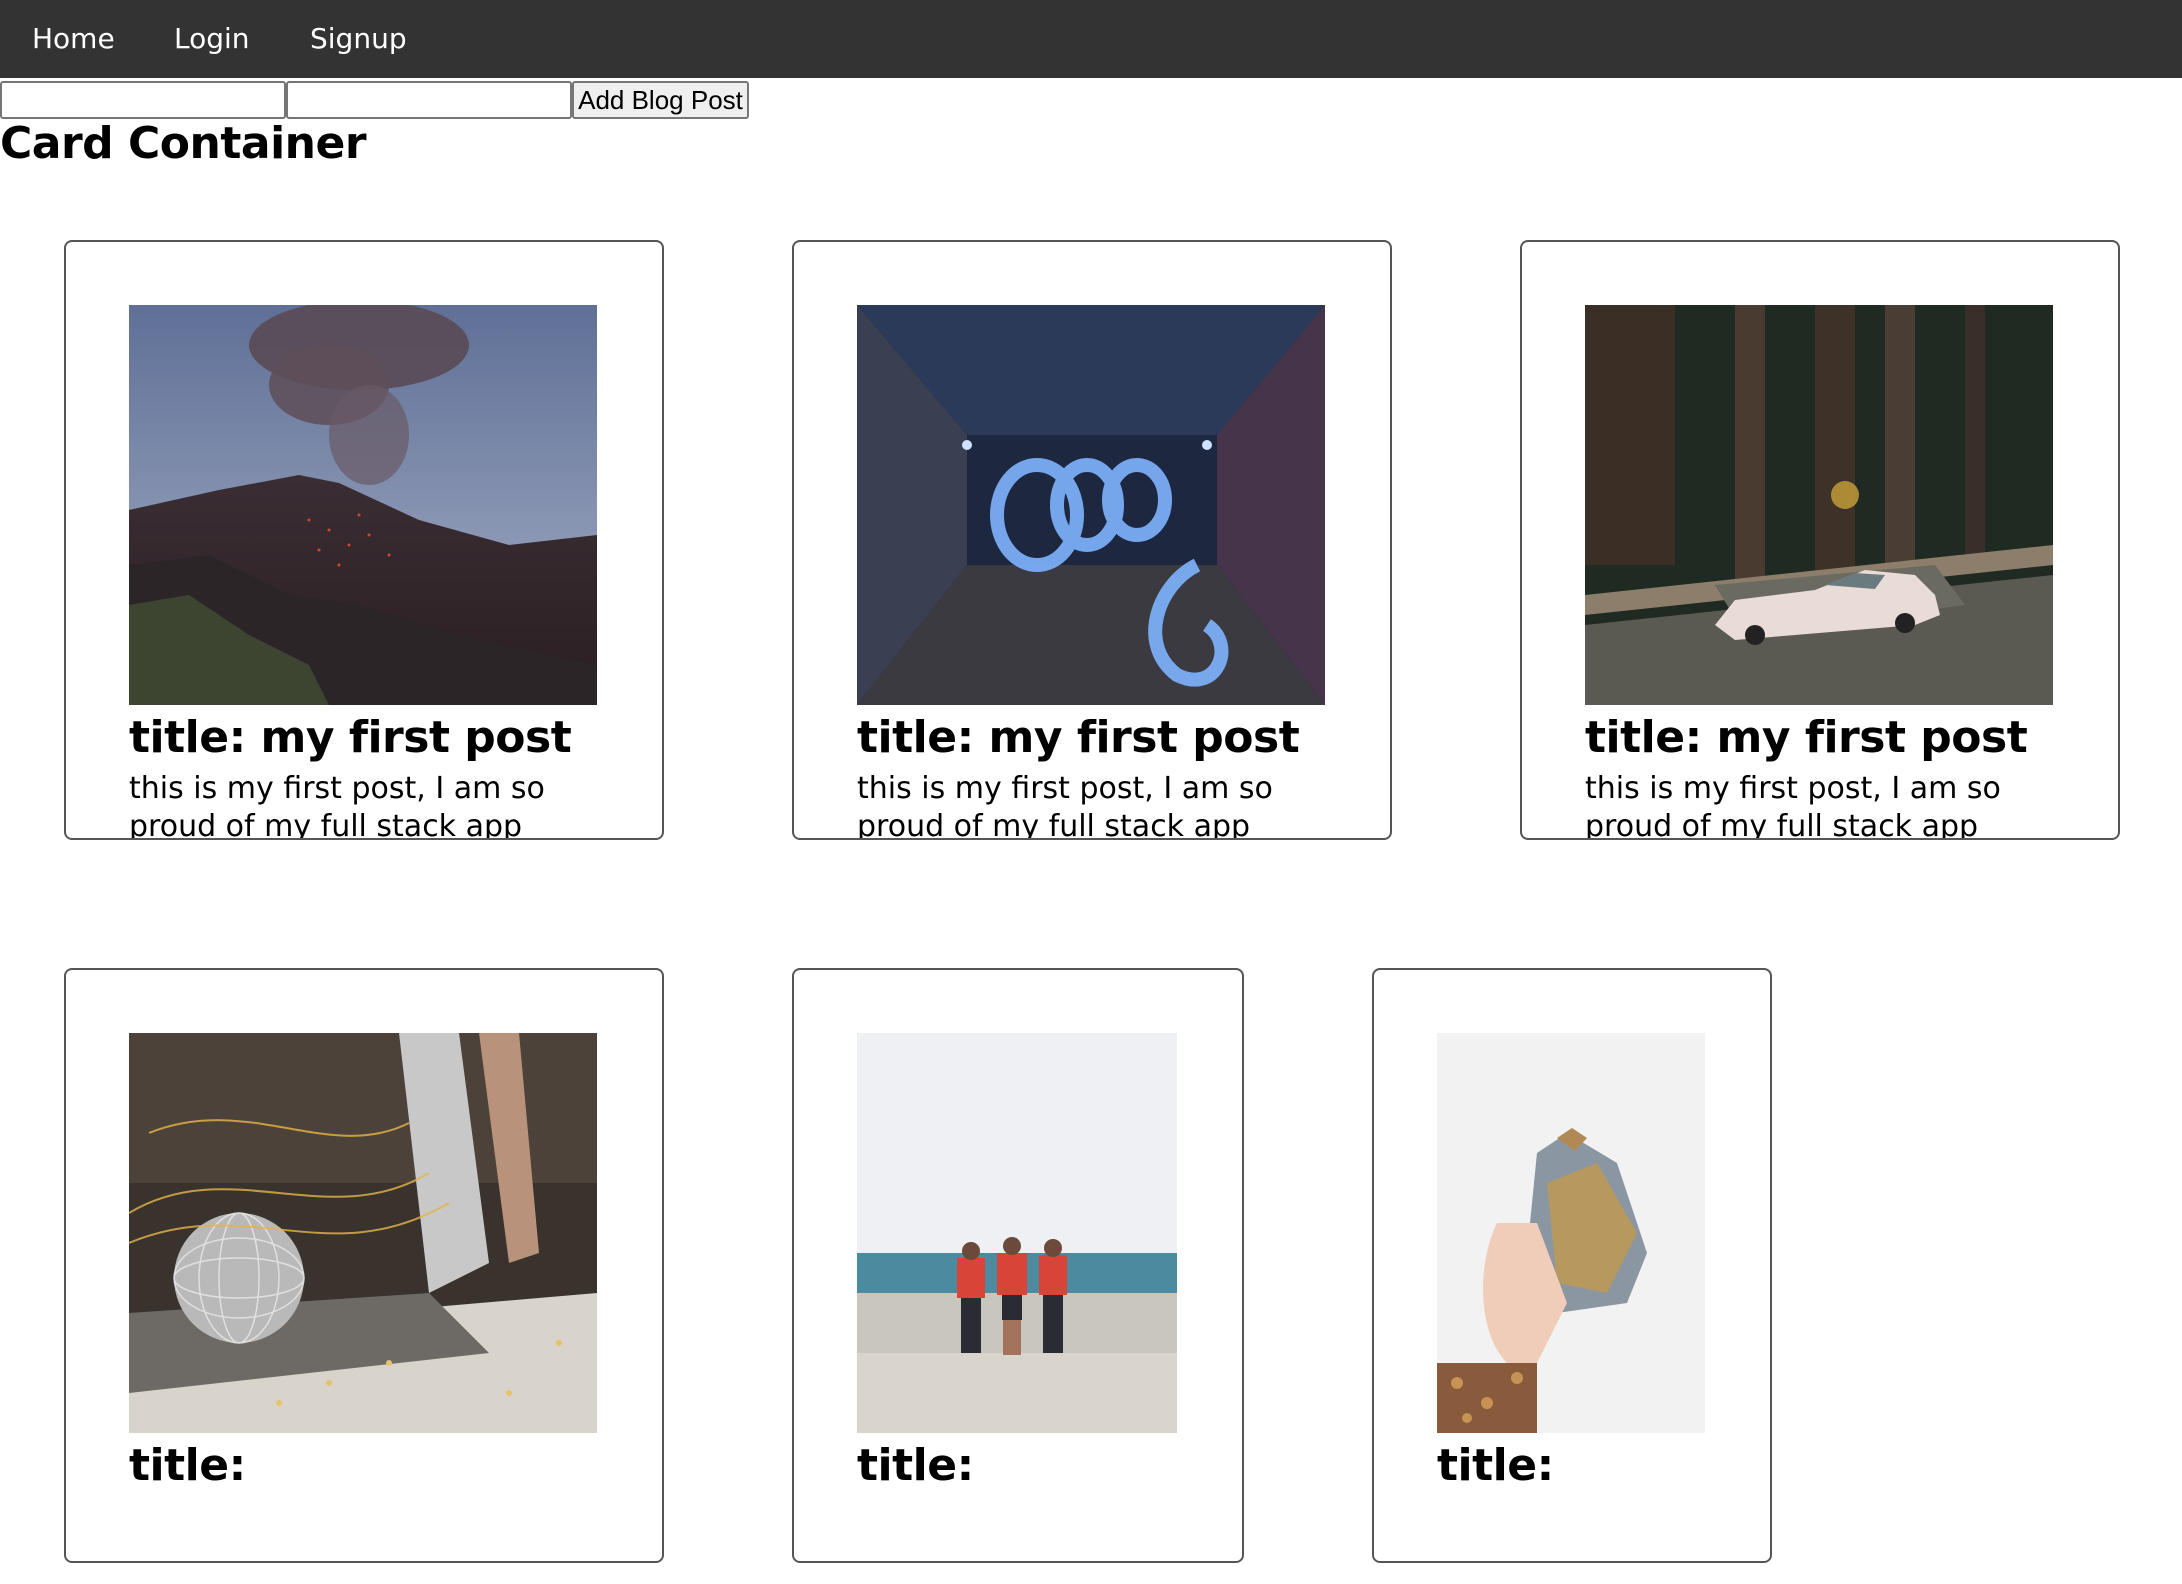 The width and height of the screenshot is (2182, 1584). I want to click on disco-ball-party-photo, so click(363, 1233).